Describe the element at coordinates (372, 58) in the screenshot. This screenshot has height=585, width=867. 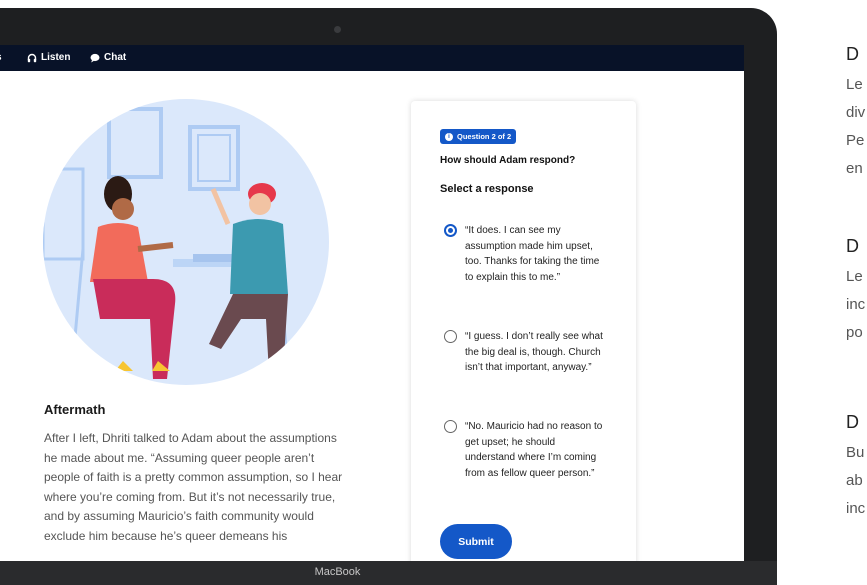
I see `navbar: s Listen Chat` at that location.